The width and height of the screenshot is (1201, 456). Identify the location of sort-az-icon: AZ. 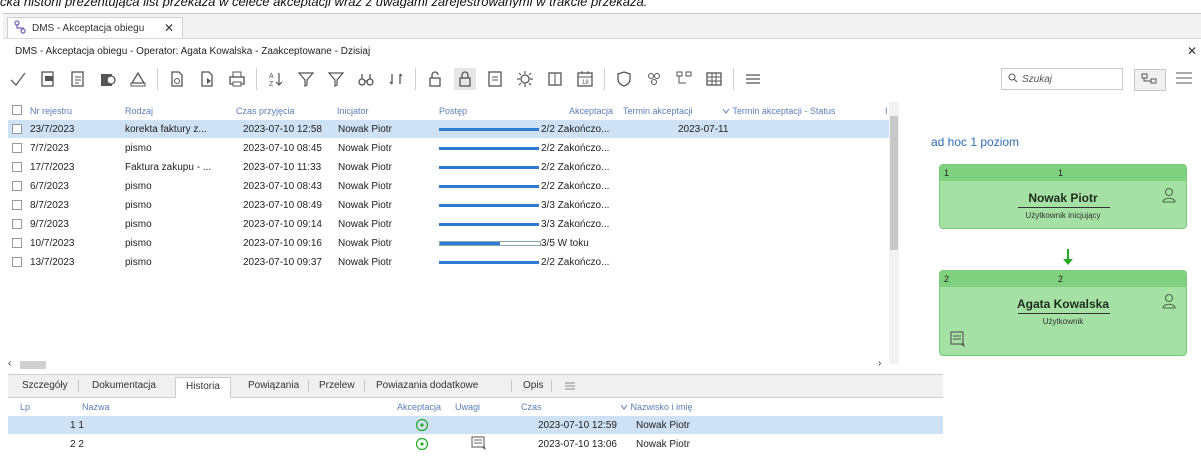
(276, 79).